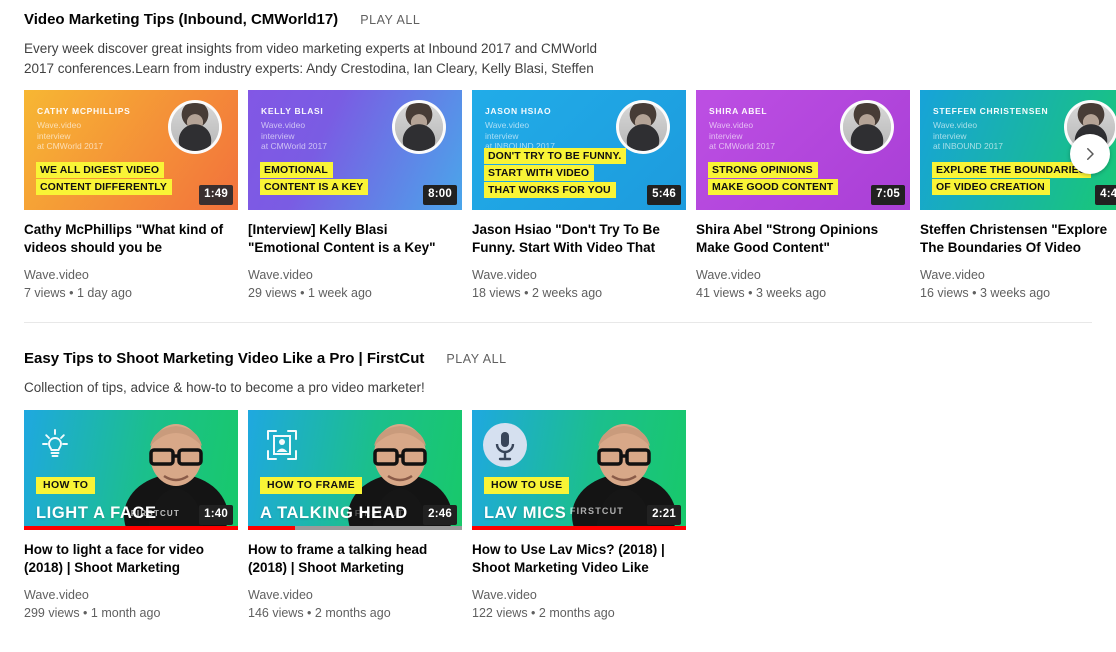  What do you see at coordinates (314, 187) in the screenshot?
I see `headline-line: CONTENT IS A KEY` at bounding box center [314, 187].